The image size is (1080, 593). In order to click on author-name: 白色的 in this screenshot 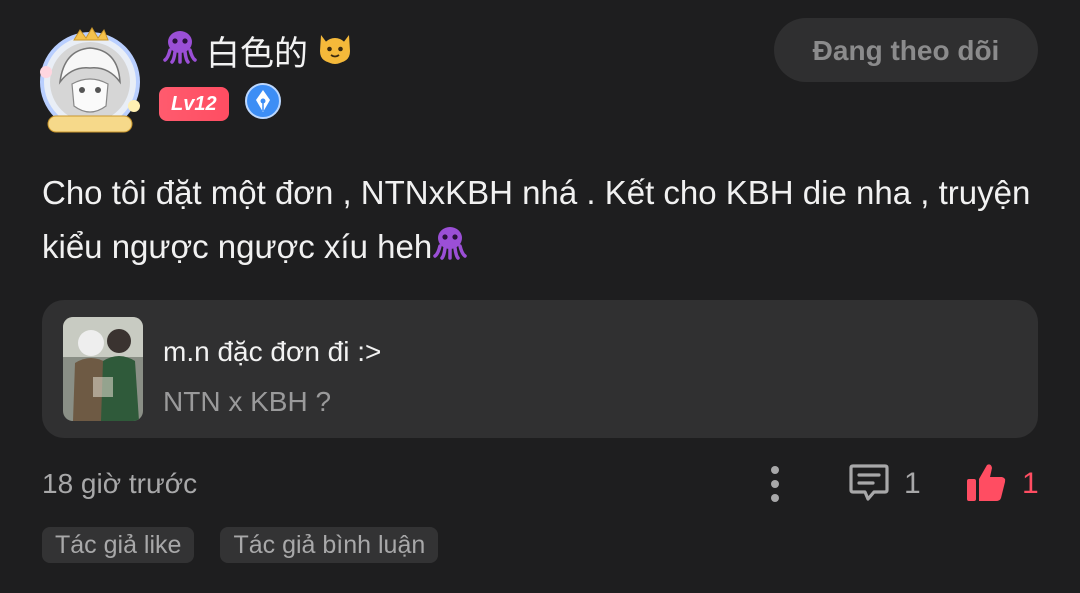, I will do `click(257, 53)`.